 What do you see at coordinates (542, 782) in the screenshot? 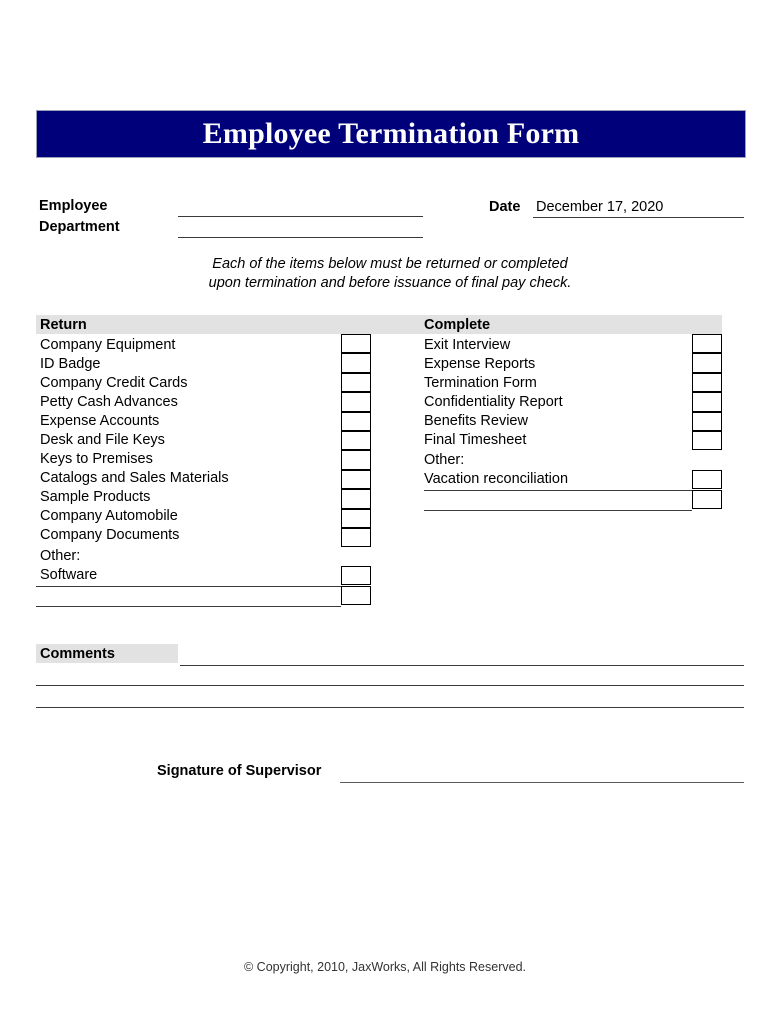
I see `signature-input` at bounding box center [542, 782].